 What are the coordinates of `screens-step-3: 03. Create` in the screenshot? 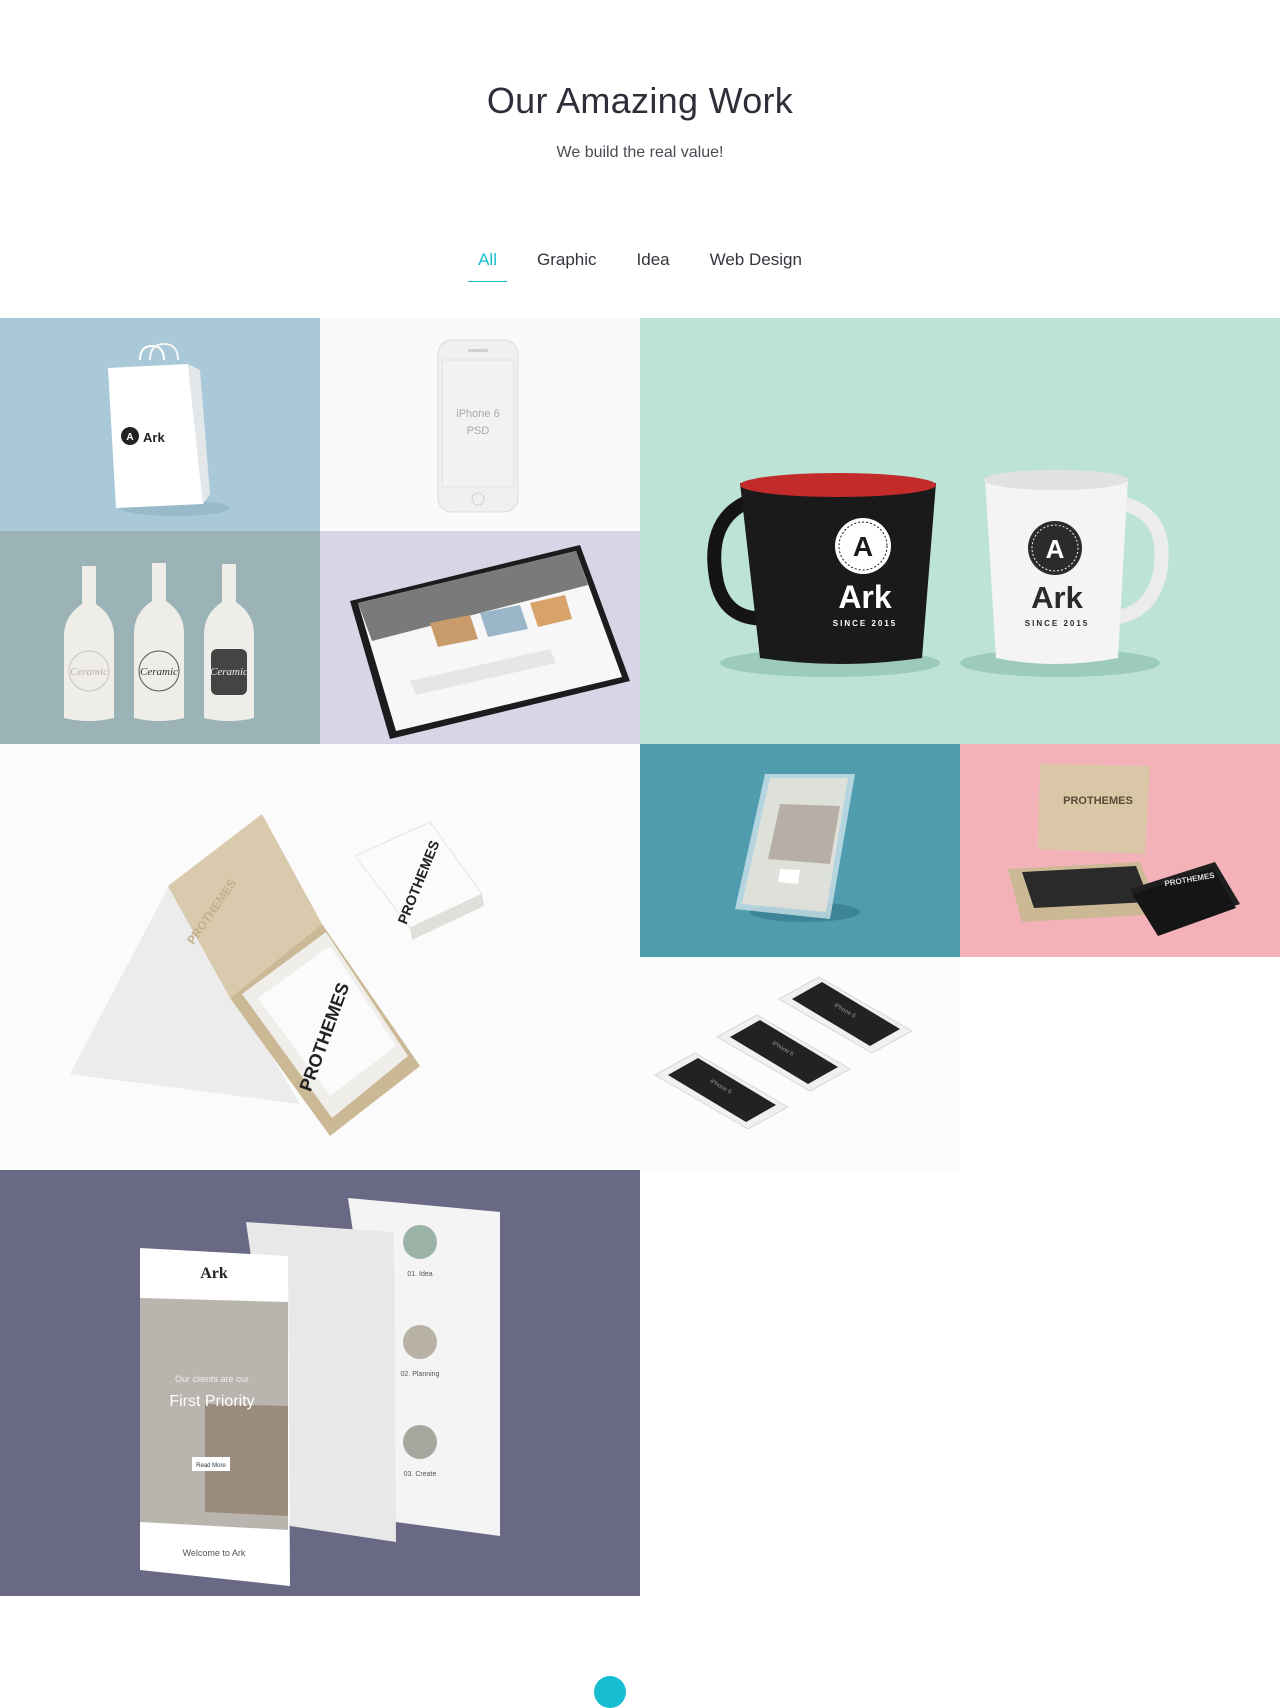 It's located at (420, 1474).